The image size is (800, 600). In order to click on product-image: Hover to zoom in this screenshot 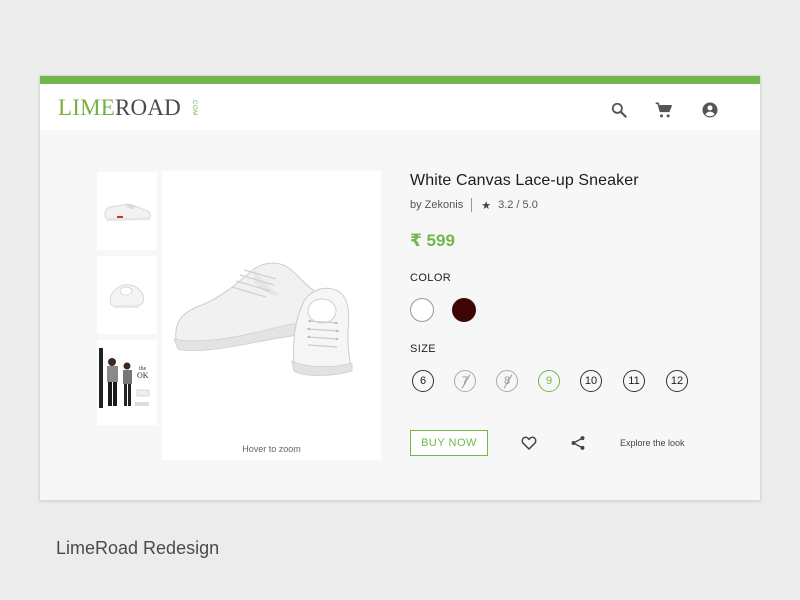, I will do `click(271, 315)`.